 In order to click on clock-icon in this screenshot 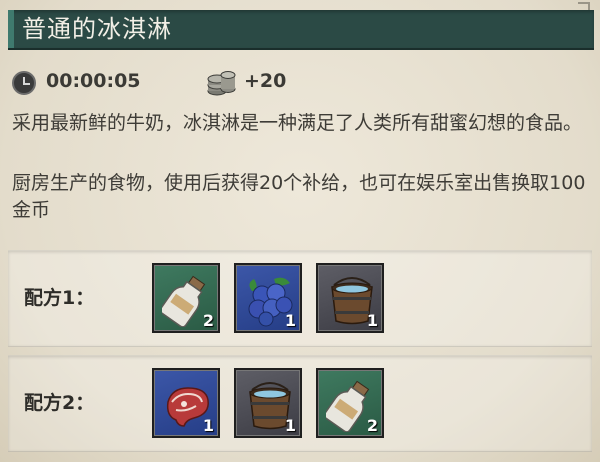, I will do `click(24, 83)`.